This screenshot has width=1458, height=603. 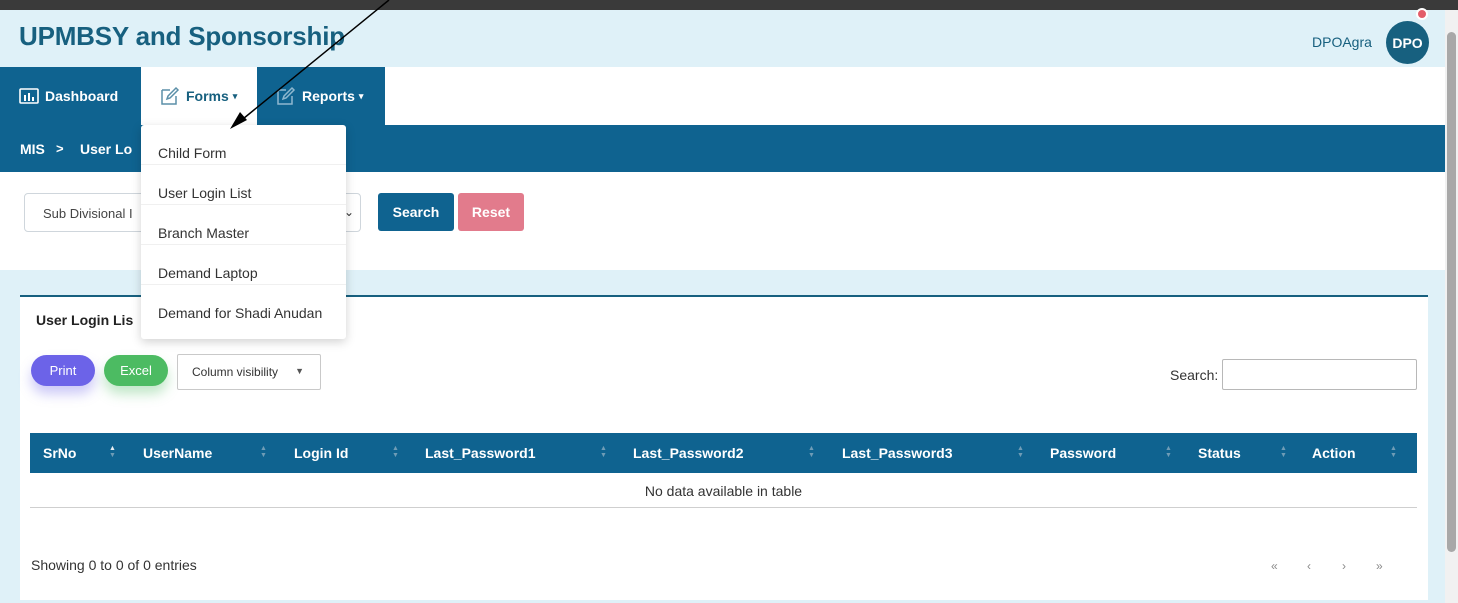 What do you see at coordinates (723, 490) in the screenshot?
I see `table-empty-row: No data available in table` at bounding box center [723, 490].